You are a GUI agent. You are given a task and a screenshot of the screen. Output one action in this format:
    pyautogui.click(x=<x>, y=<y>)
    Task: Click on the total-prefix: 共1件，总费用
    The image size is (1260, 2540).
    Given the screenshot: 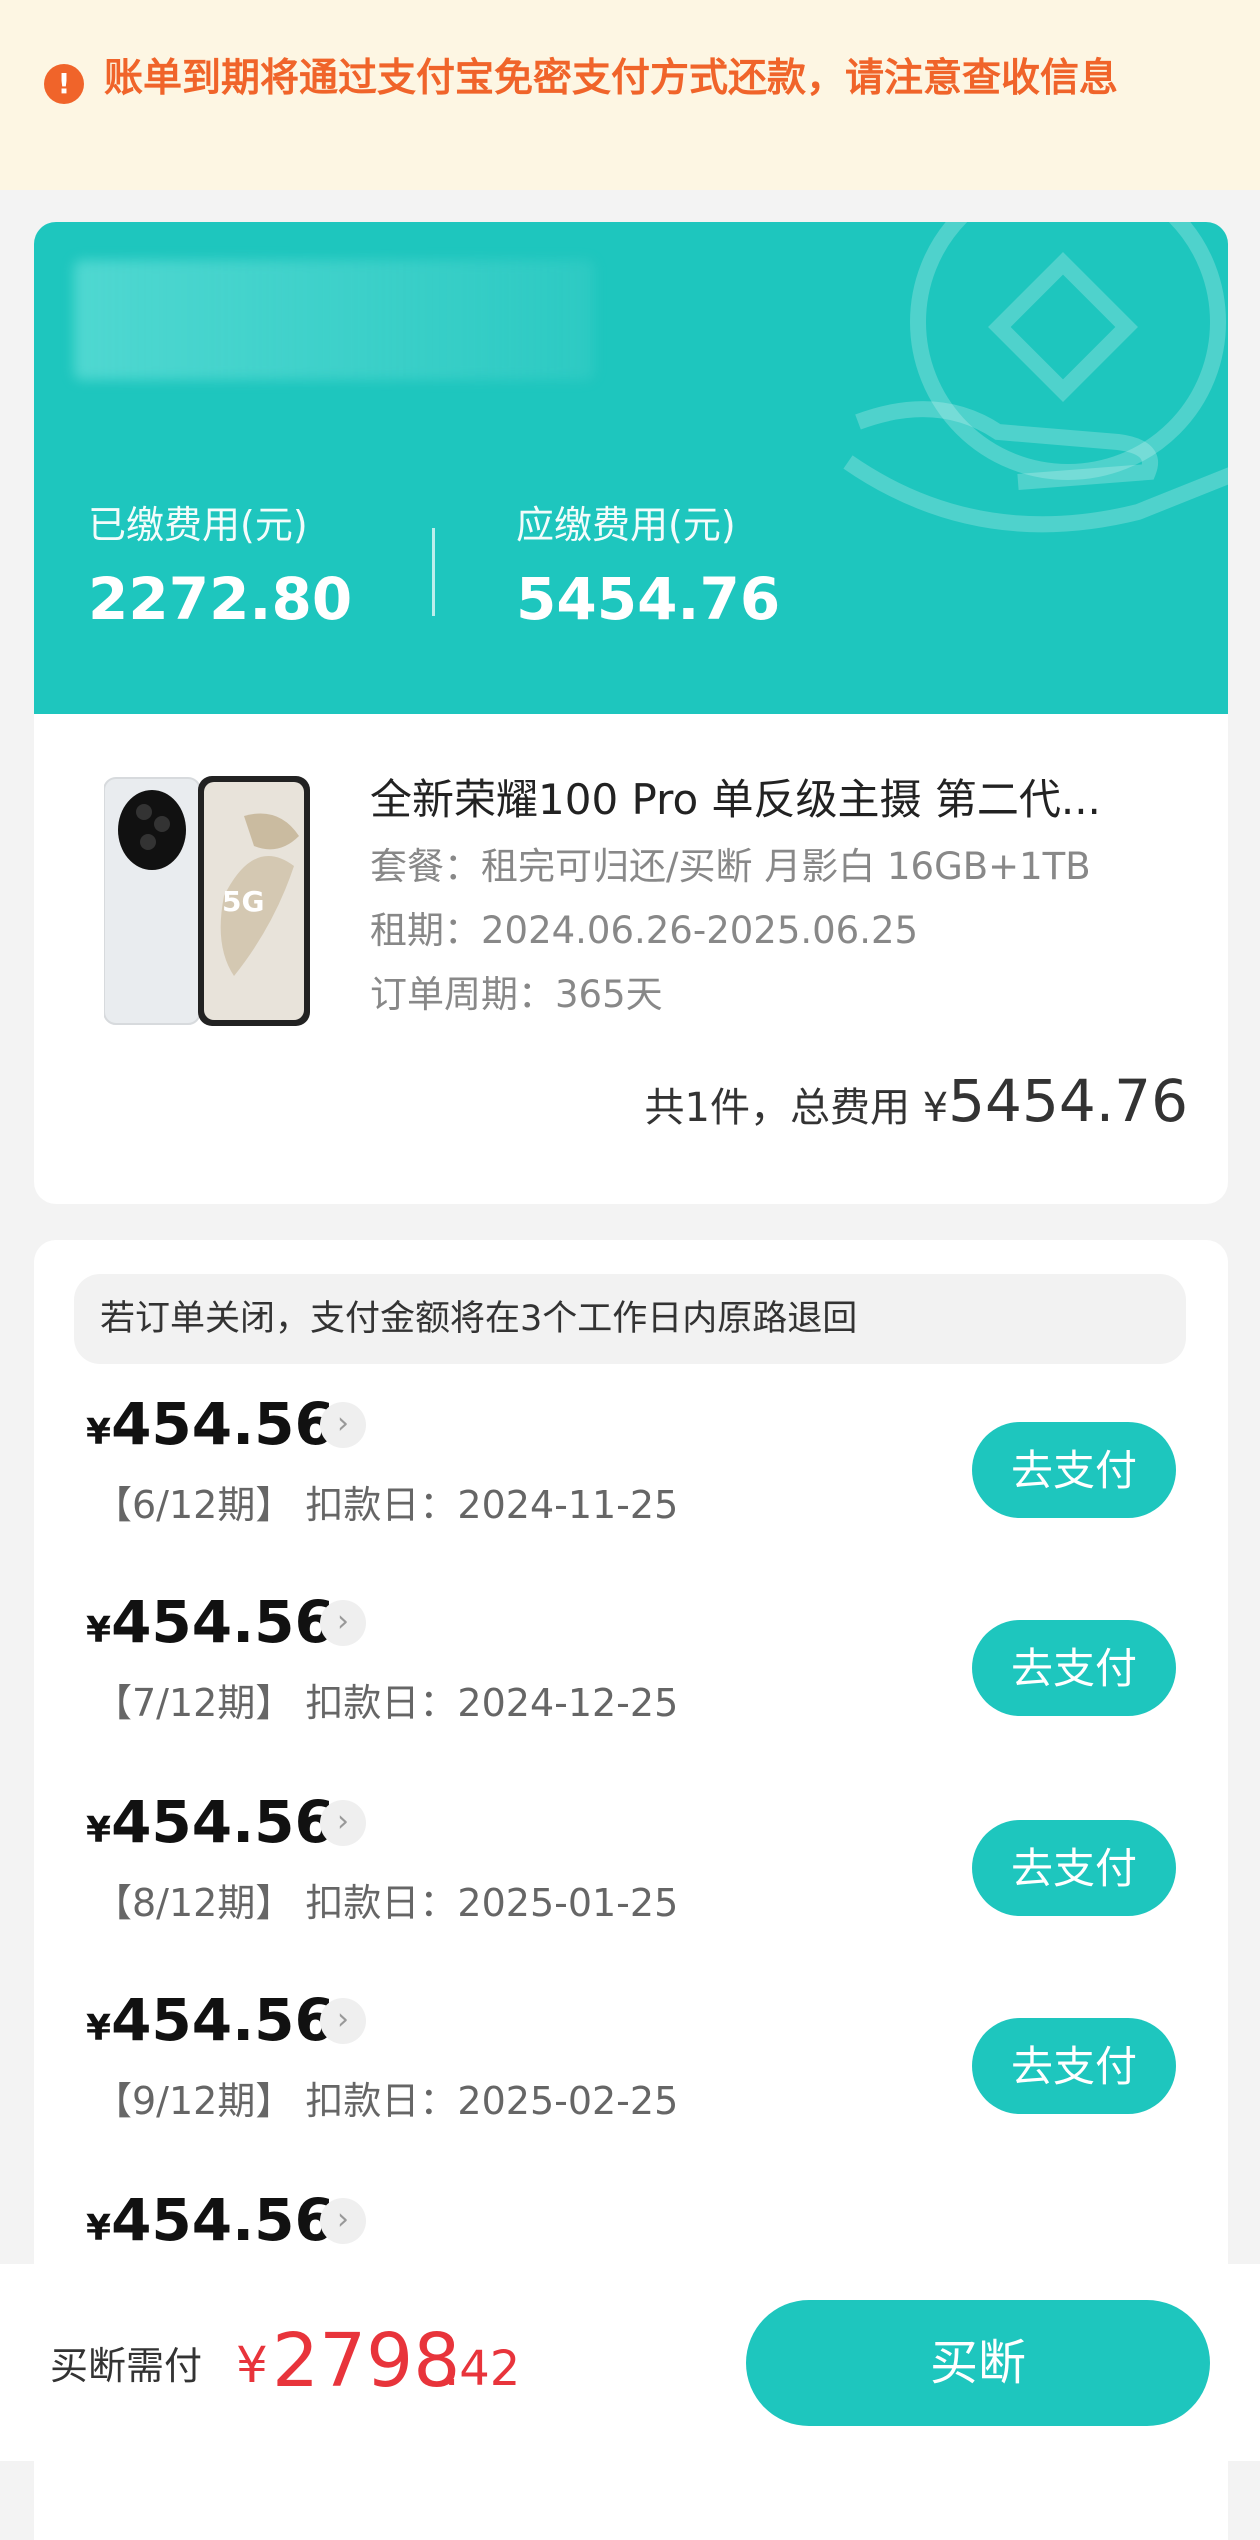 What is the action you would take?
    pyautogui.click(x=777, y=1108)
    